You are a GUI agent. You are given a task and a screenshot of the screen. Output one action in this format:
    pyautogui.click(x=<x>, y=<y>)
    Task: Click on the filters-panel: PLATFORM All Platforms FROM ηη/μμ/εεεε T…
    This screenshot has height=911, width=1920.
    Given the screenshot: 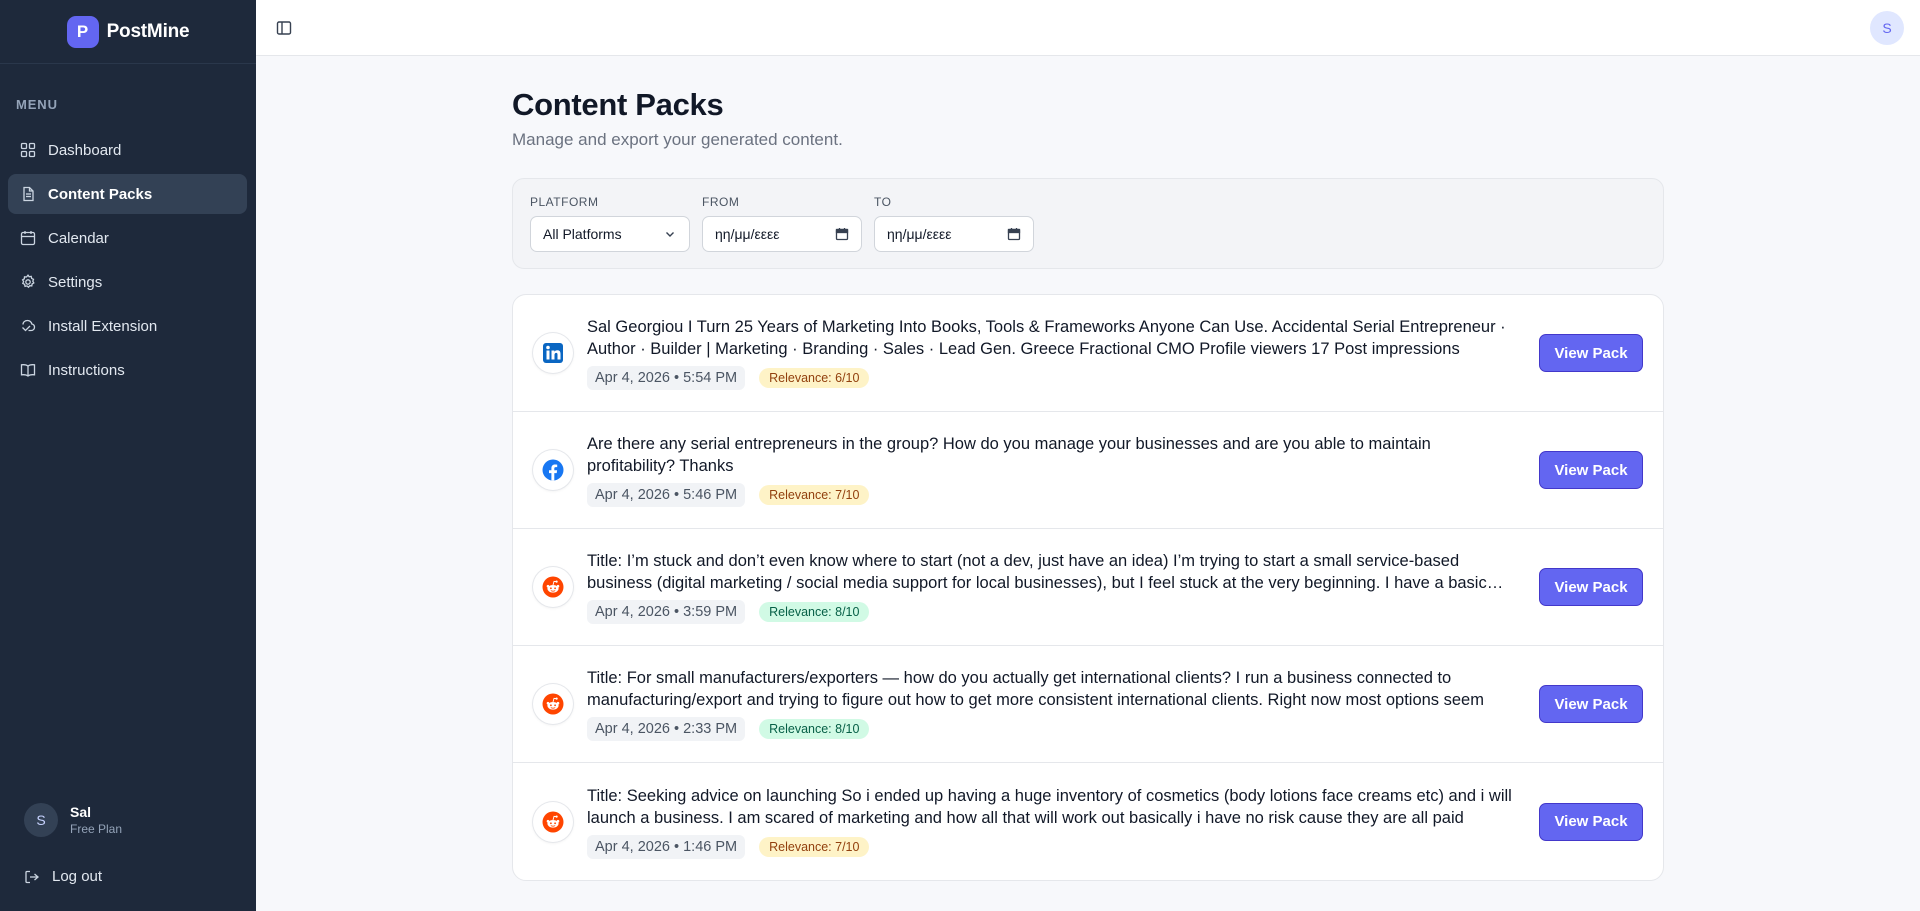 What is the action you would take?
    pyautogui.click(x=1088, y=223)
    